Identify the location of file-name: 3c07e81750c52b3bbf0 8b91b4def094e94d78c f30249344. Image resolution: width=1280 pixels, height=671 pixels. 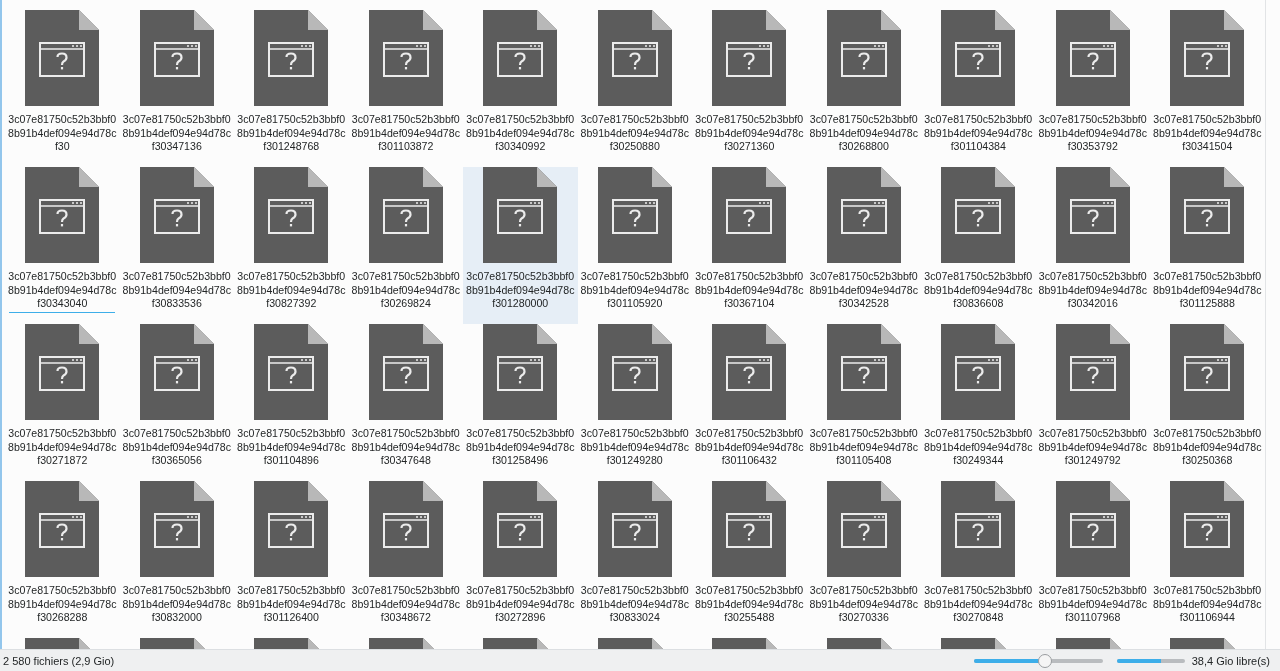
(978, 447).